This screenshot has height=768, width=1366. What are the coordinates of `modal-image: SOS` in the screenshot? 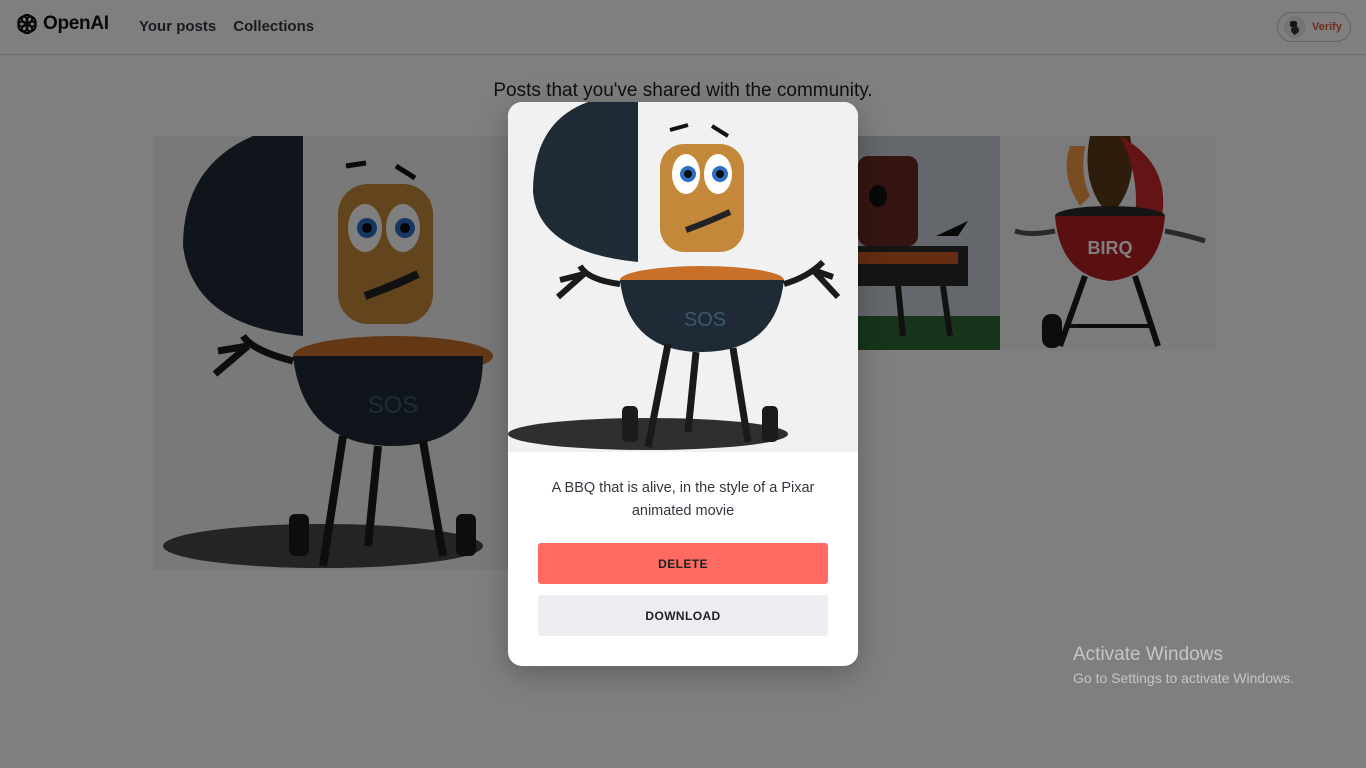 It's located at (683, 277).